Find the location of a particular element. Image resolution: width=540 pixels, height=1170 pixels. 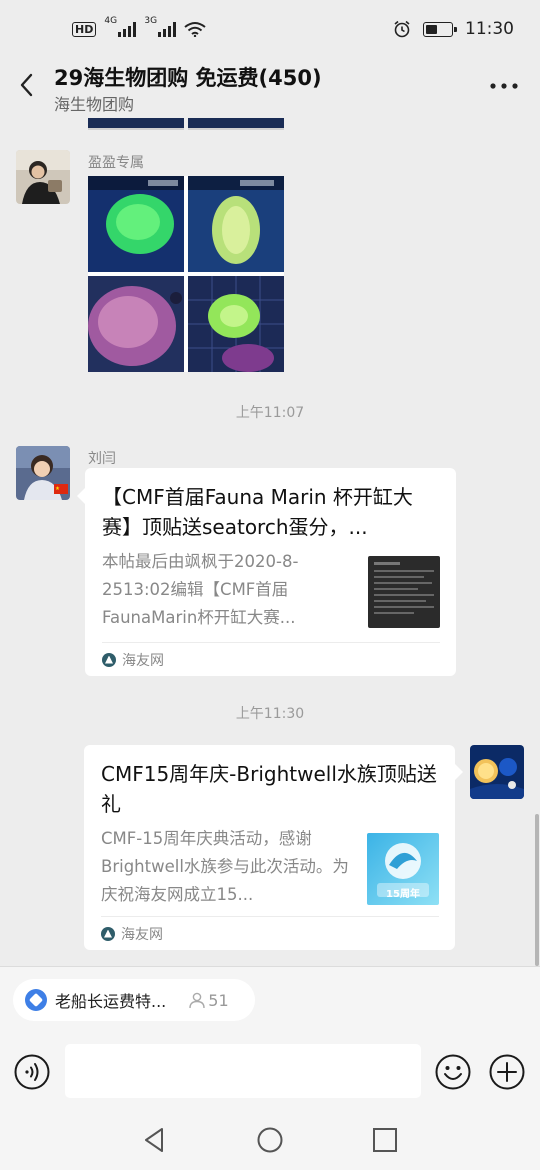

status-right: 11:30 is located at coordinates (453, 29).